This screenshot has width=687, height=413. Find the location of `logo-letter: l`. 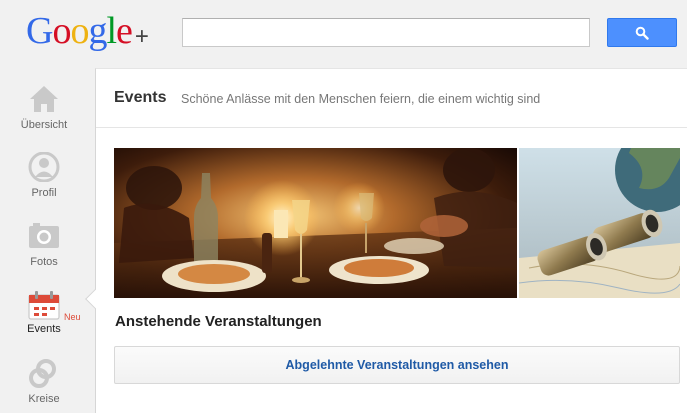

logo-letter: l is located at coordinates (111, 31).